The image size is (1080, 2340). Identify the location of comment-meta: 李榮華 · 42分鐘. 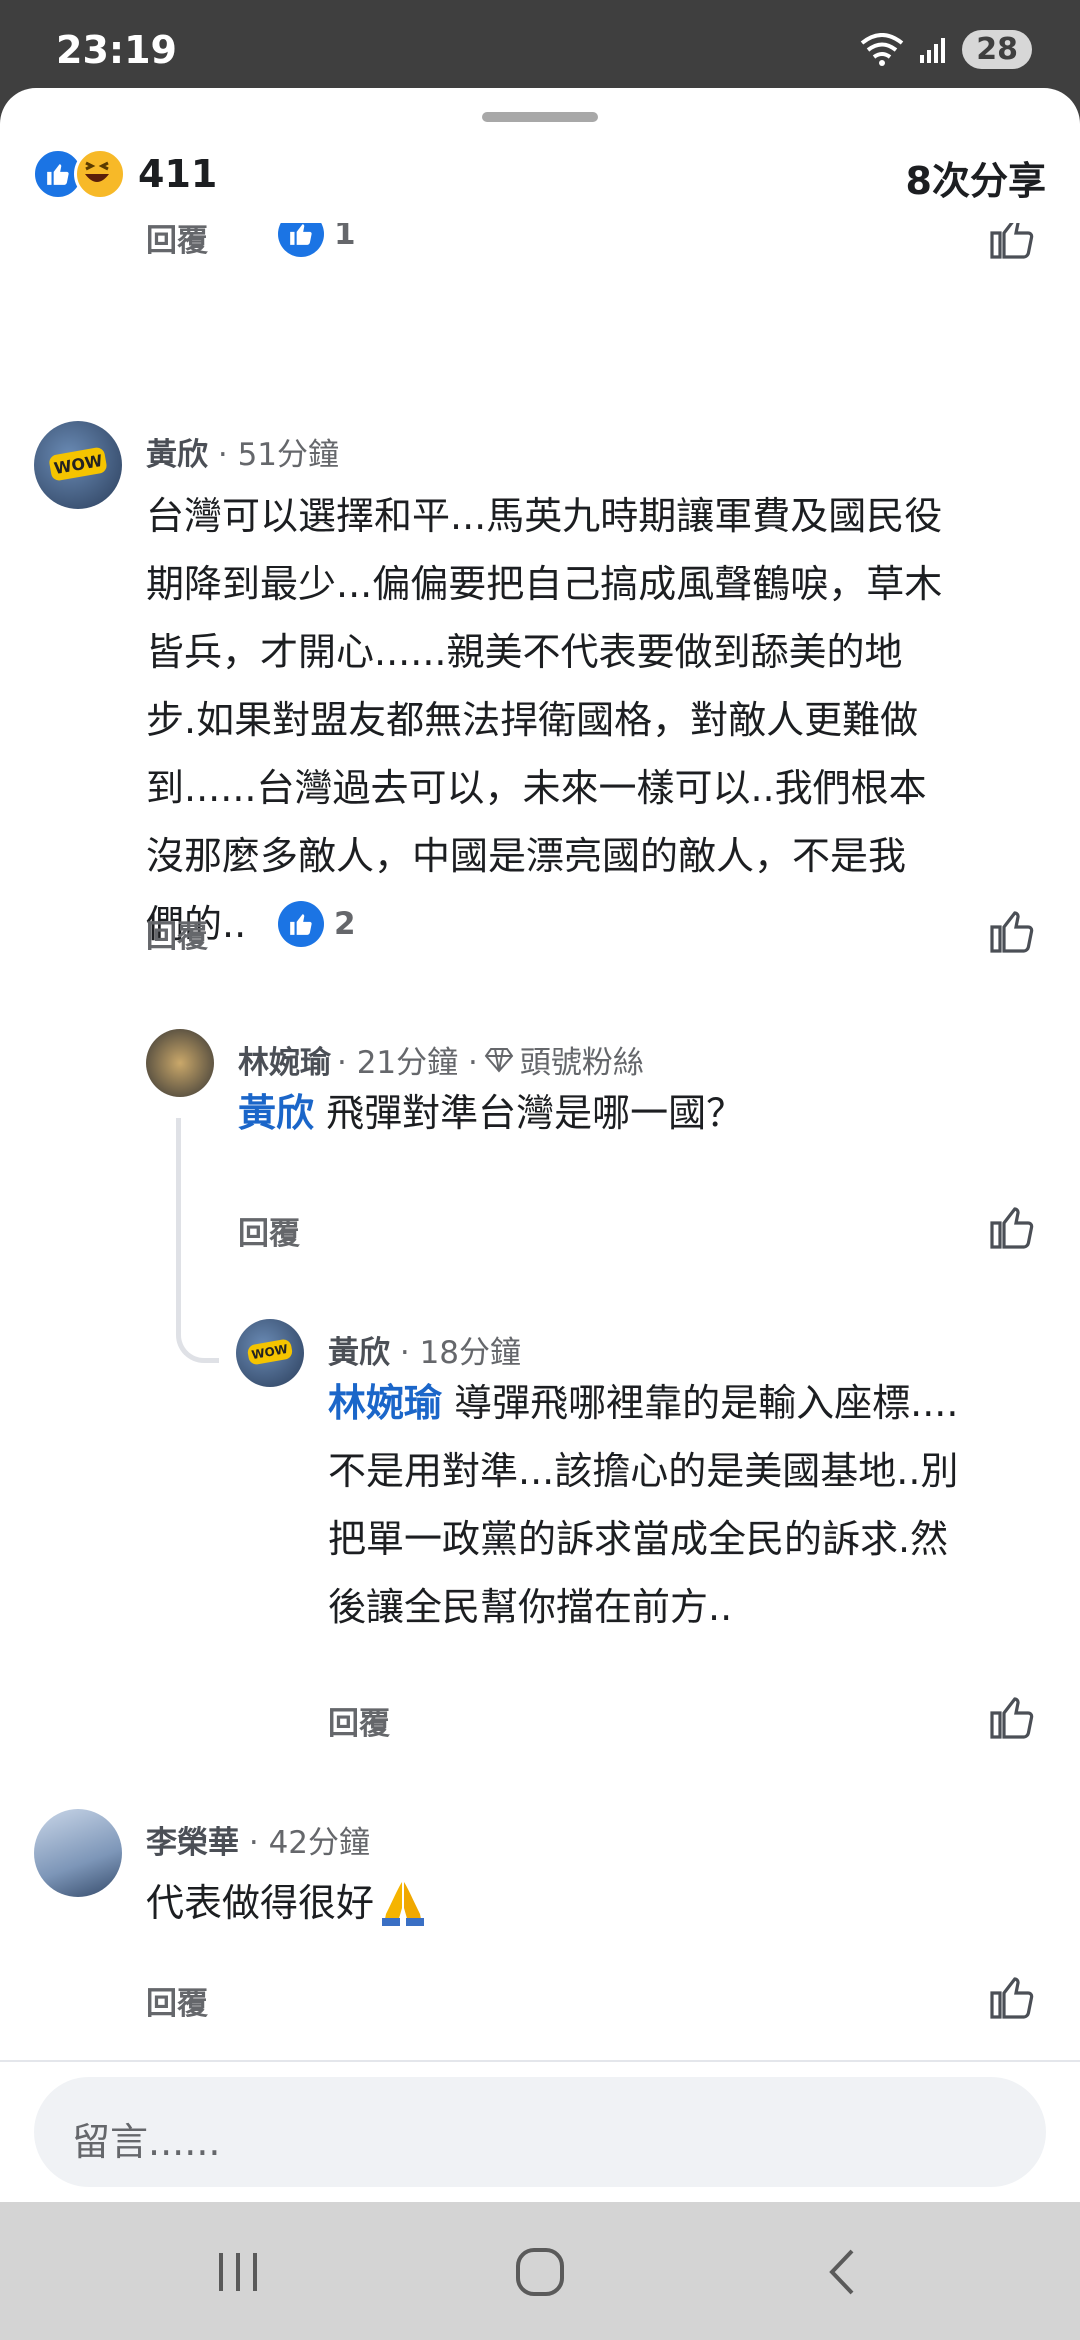
(258, 1839).